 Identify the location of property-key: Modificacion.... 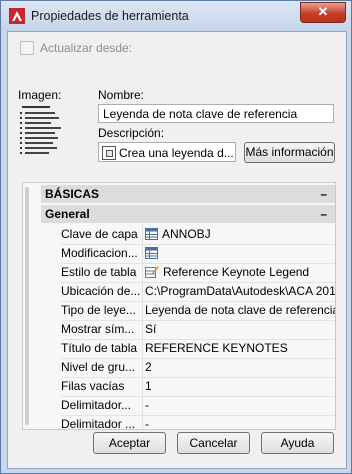
(99, 253).